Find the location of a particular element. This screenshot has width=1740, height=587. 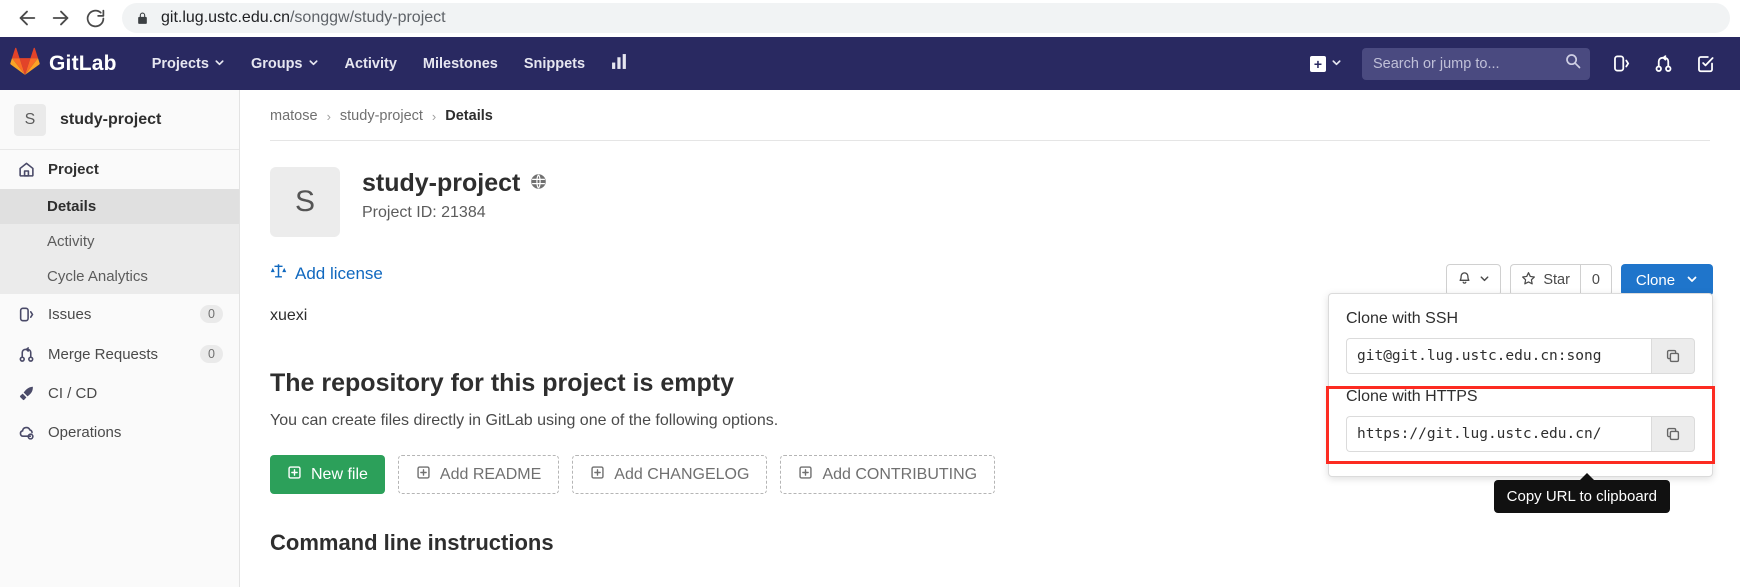

browser-toolbar: git.lug.ustc.edu.cn/songgw/study-project is located at coordinates (870, 18).